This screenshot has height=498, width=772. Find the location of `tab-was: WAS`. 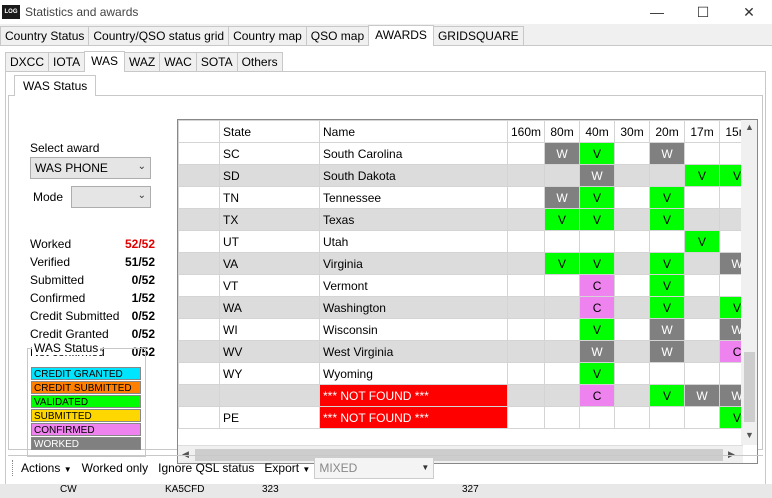

tab-was: WAS is located at coordinates (105, 61).